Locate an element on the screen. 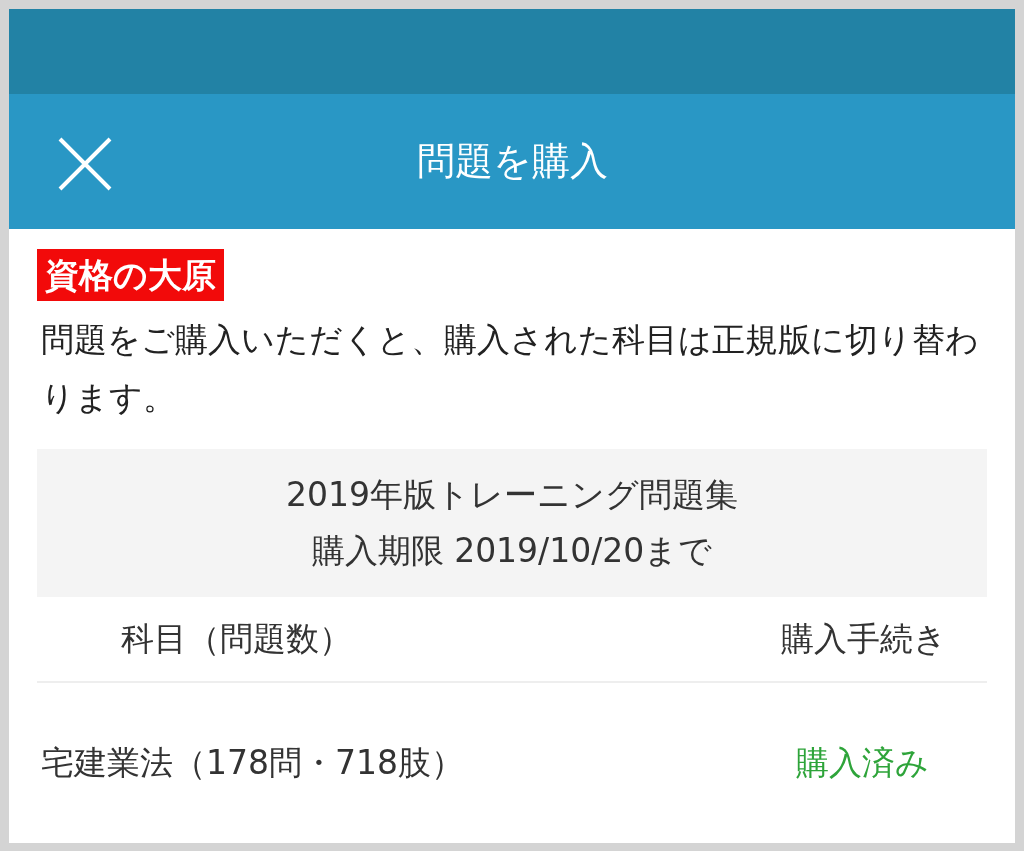 Image resolution: width=1024 pixels, height=851 pixels. info-text: 2019年版トレーニング問題集 is located at coordinates (512, 495).